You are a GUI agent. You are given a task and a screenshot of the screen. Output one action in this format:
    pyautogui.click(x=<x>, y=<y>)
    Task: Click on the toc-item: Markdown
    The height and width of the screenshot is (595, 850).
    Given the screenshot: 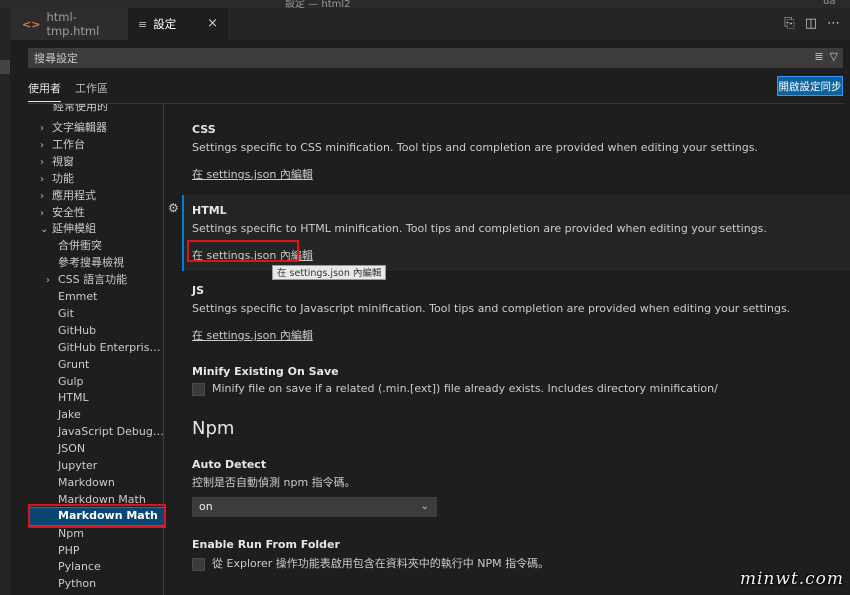 What is the action you would take?
    pyautogui.click(x=105, y=482)
    